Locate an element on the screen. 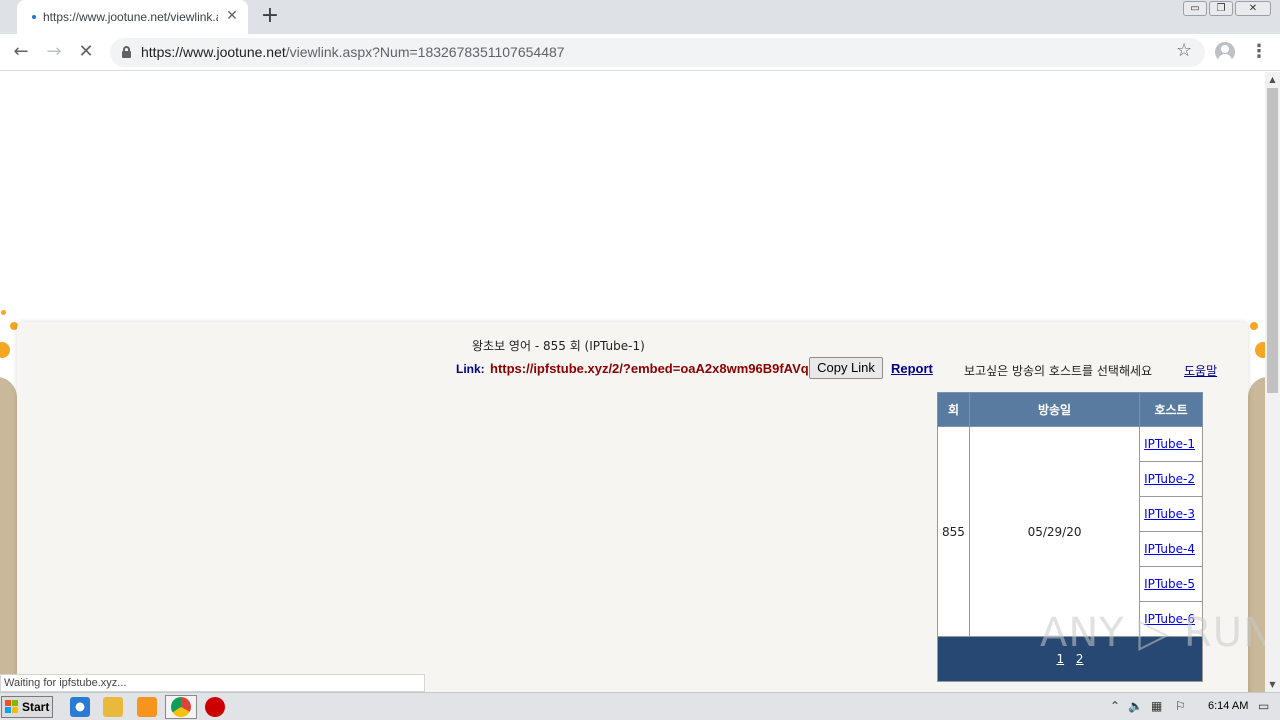 Image resolution: width=1280 pixels, height=720 pixels. internet-explorer-icon is located at coordinates (80, 707).